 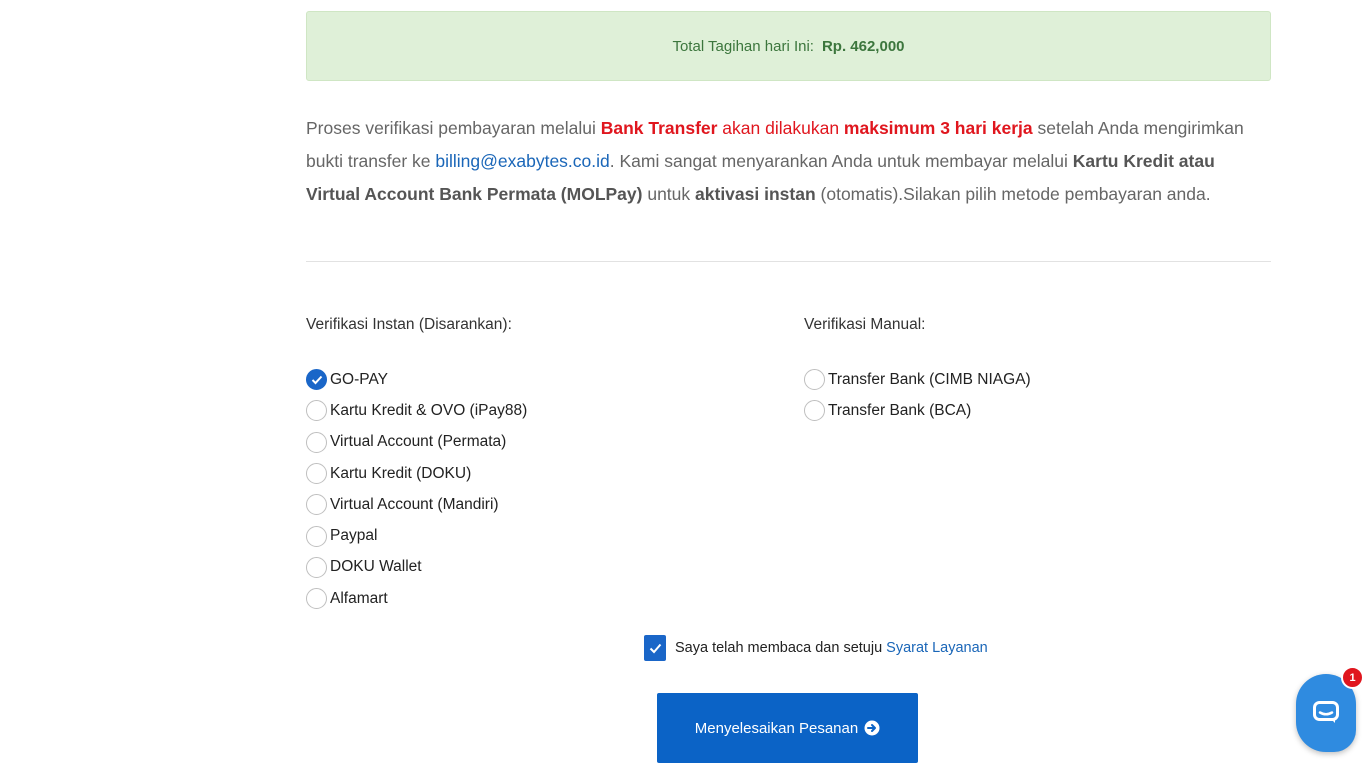 What do you see at coordinates (865, 324) in the screenshot?
I see `manual-verification-title: Verifikasi Manual:` at bounding box center [865, 324].